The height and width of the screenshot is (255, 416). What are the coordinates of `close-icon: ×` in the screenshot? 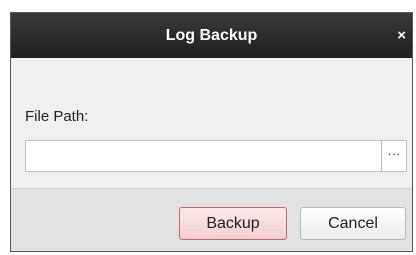 It's located at (401, 35).